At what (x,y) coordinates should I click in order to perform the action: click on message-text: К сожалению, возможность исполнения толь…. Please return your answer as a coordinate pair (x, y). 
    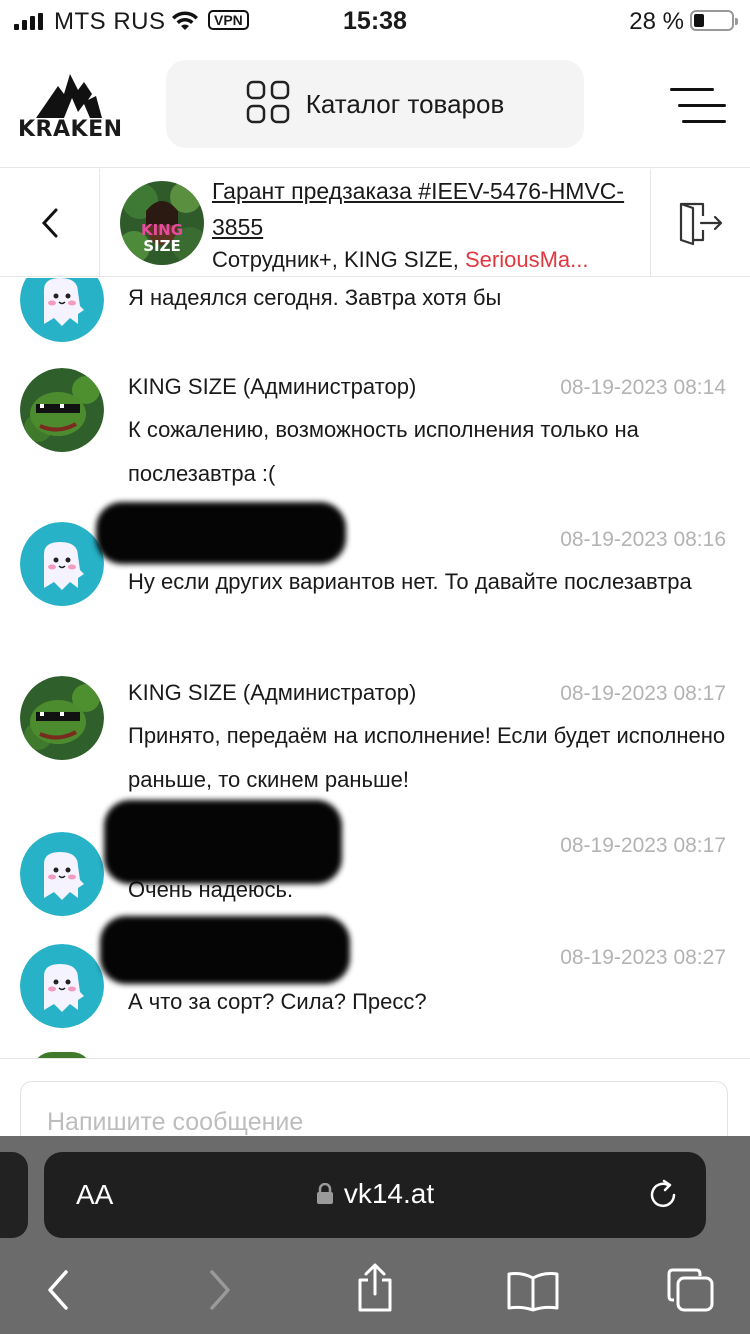
    Looking at the image, I should click on (383, 451).